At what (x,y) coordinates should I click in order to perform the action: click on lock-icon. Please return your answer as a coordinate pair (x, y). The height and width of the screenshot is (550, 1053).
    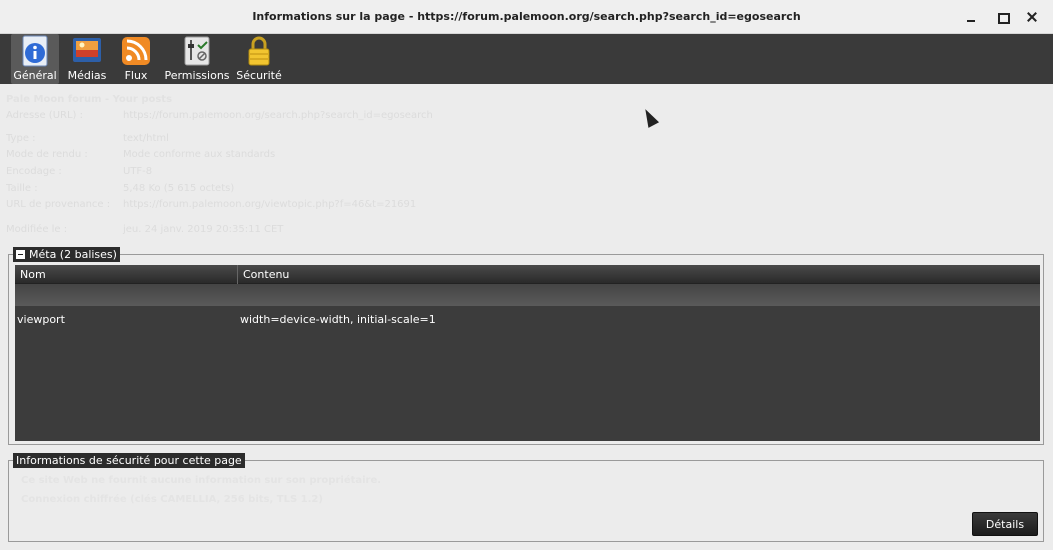
    Looking at the image, I should click on (259, 51).